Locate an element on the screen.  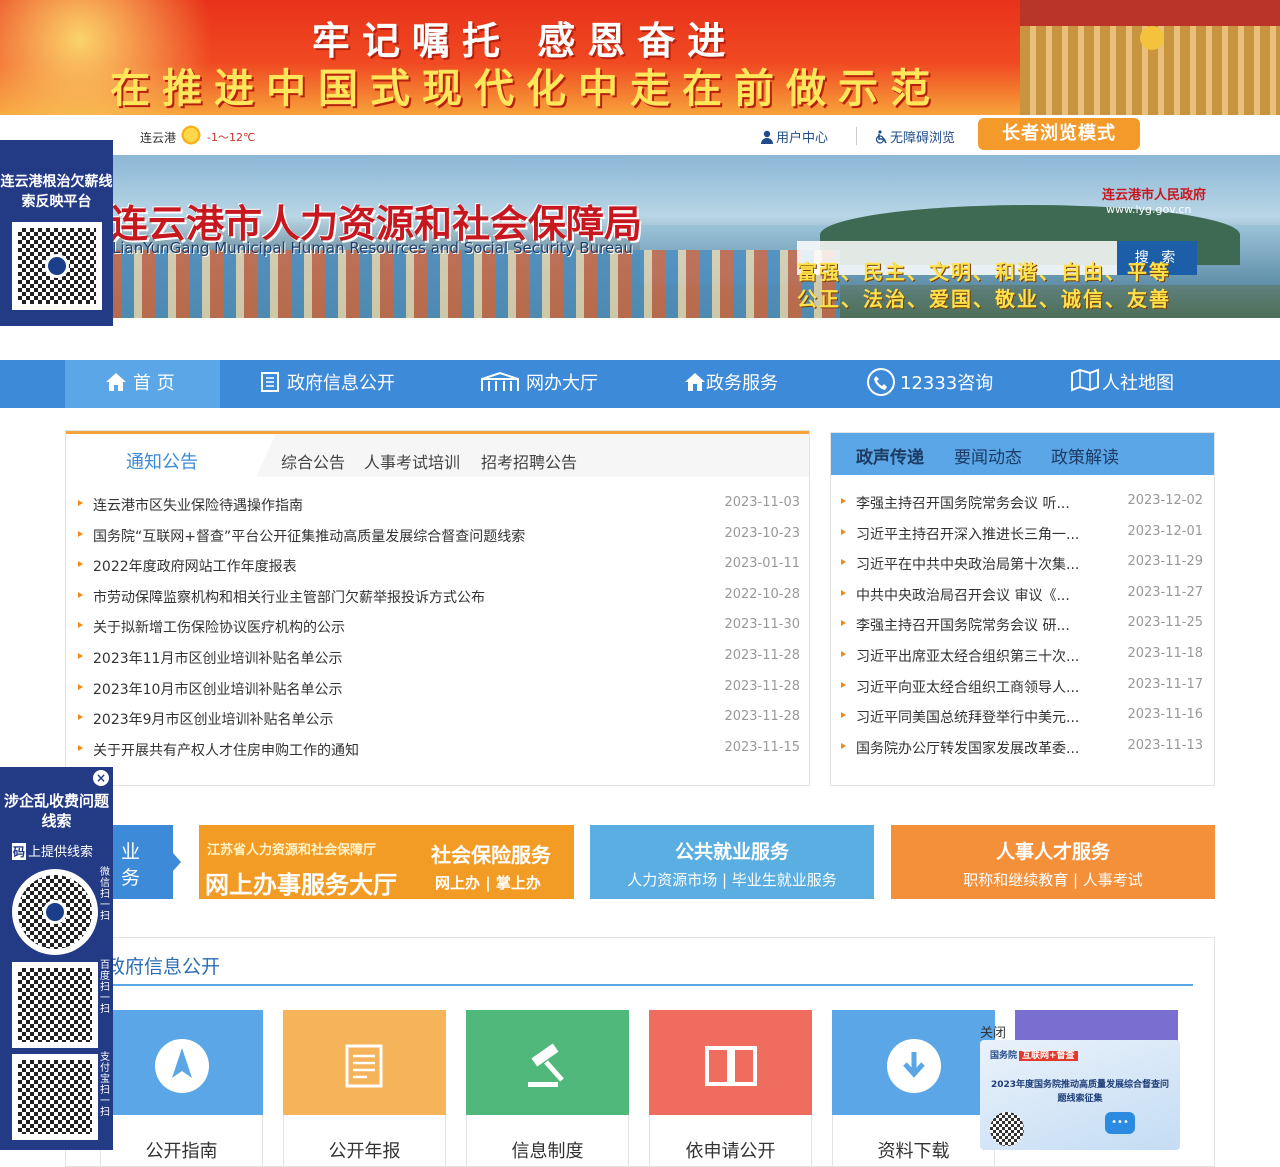
fee-complaint-code: 码上提供线索 is located at coordinates (52, 850).